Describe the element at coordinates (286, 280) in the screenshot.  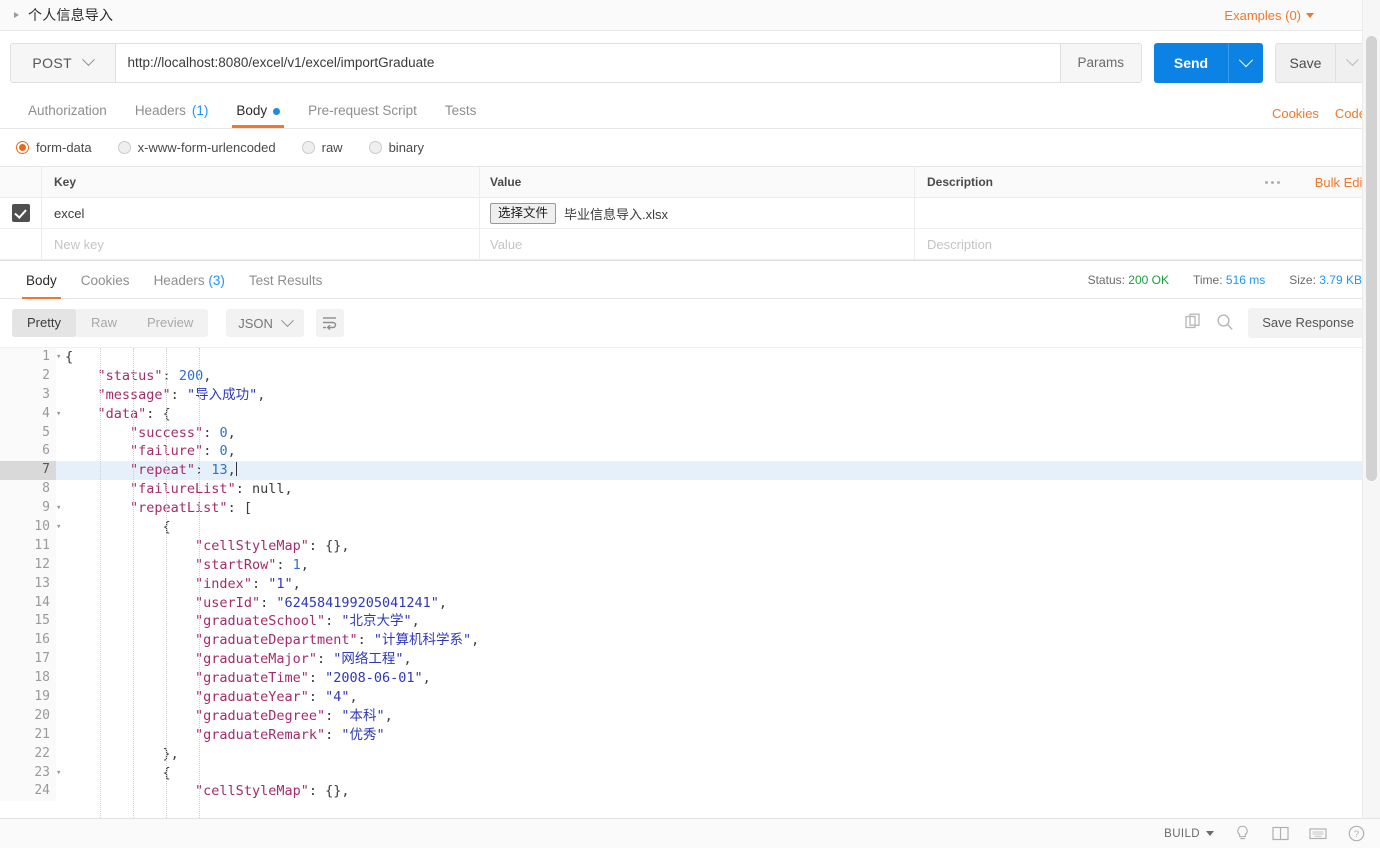
I see `response-tab-test-results: Test Results` at that location.